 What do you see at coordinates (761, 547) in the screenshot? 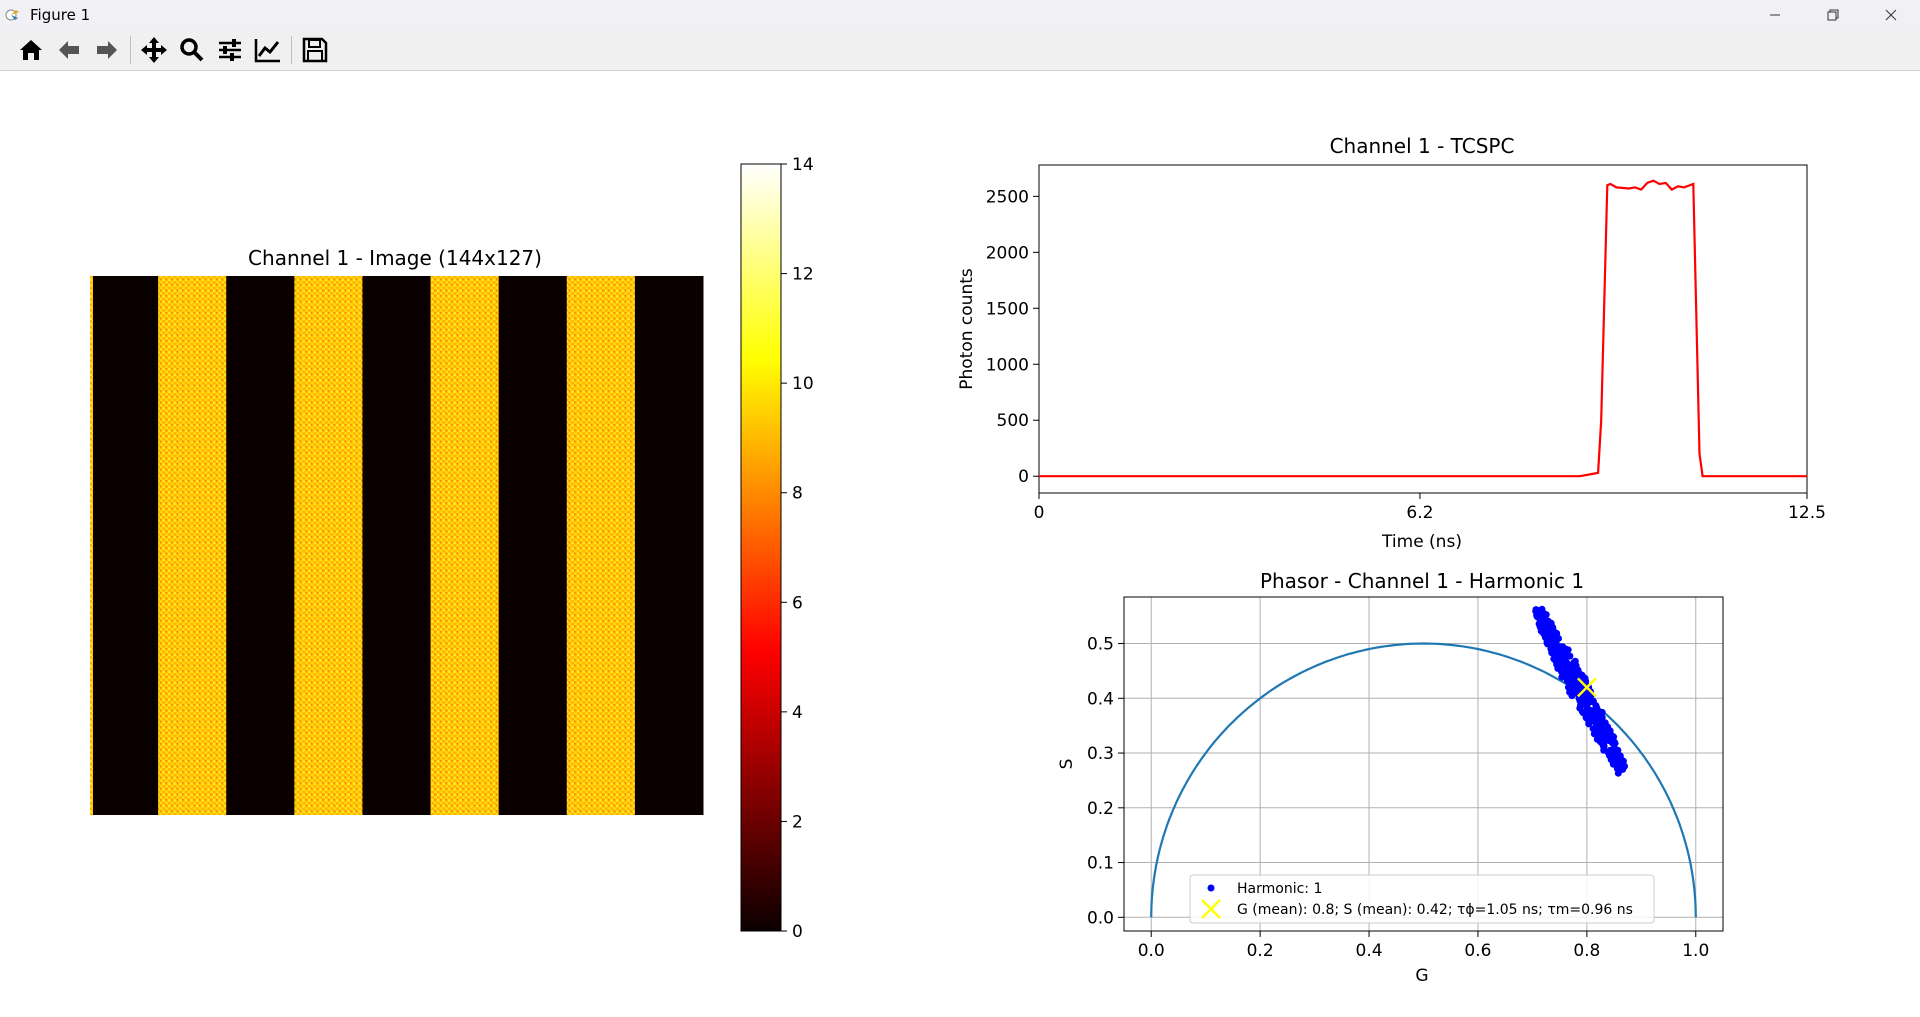
I see `colorbar-gradient` at bounding box center [761, 547].